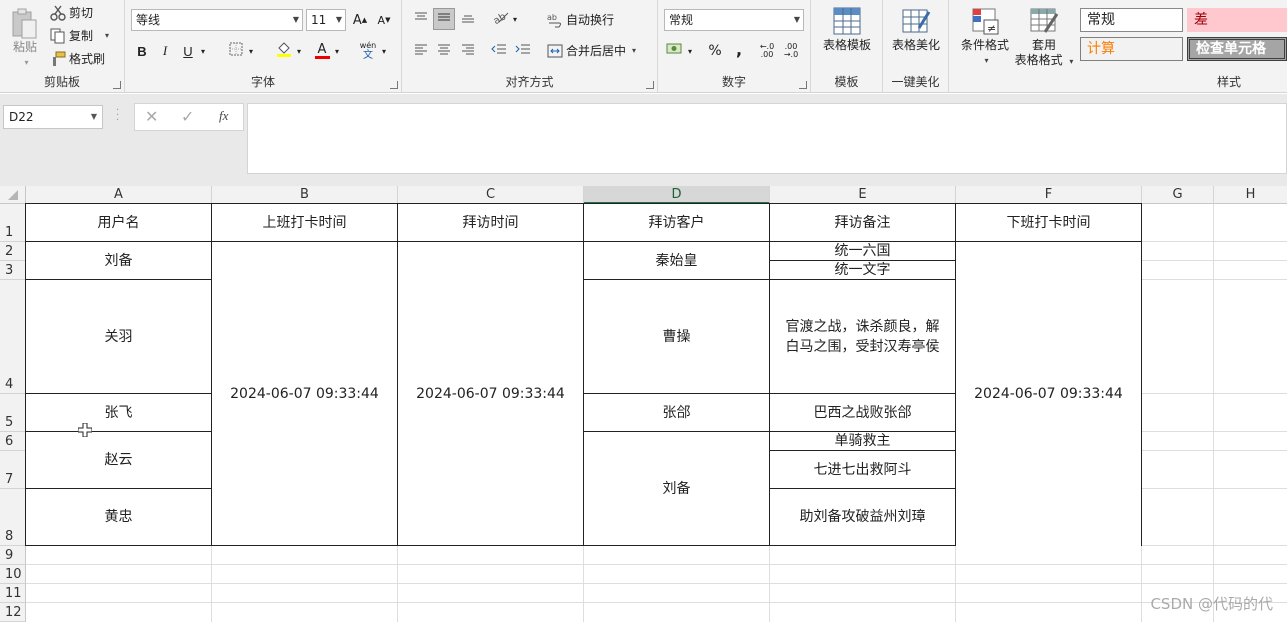 The height and width of the screenshot is (622, 1287). I want to click on number-format-select: 常规 ▼, so click(734, 20).